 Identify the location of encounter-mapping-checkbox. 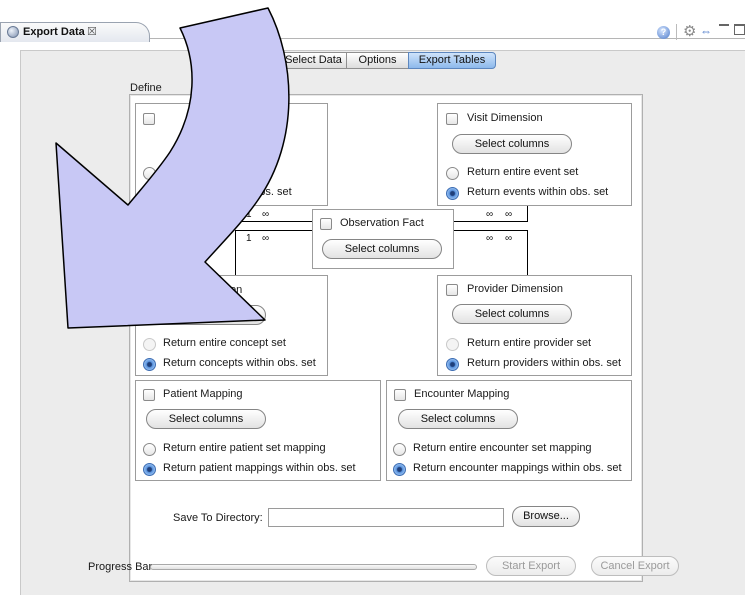
(400, 395).